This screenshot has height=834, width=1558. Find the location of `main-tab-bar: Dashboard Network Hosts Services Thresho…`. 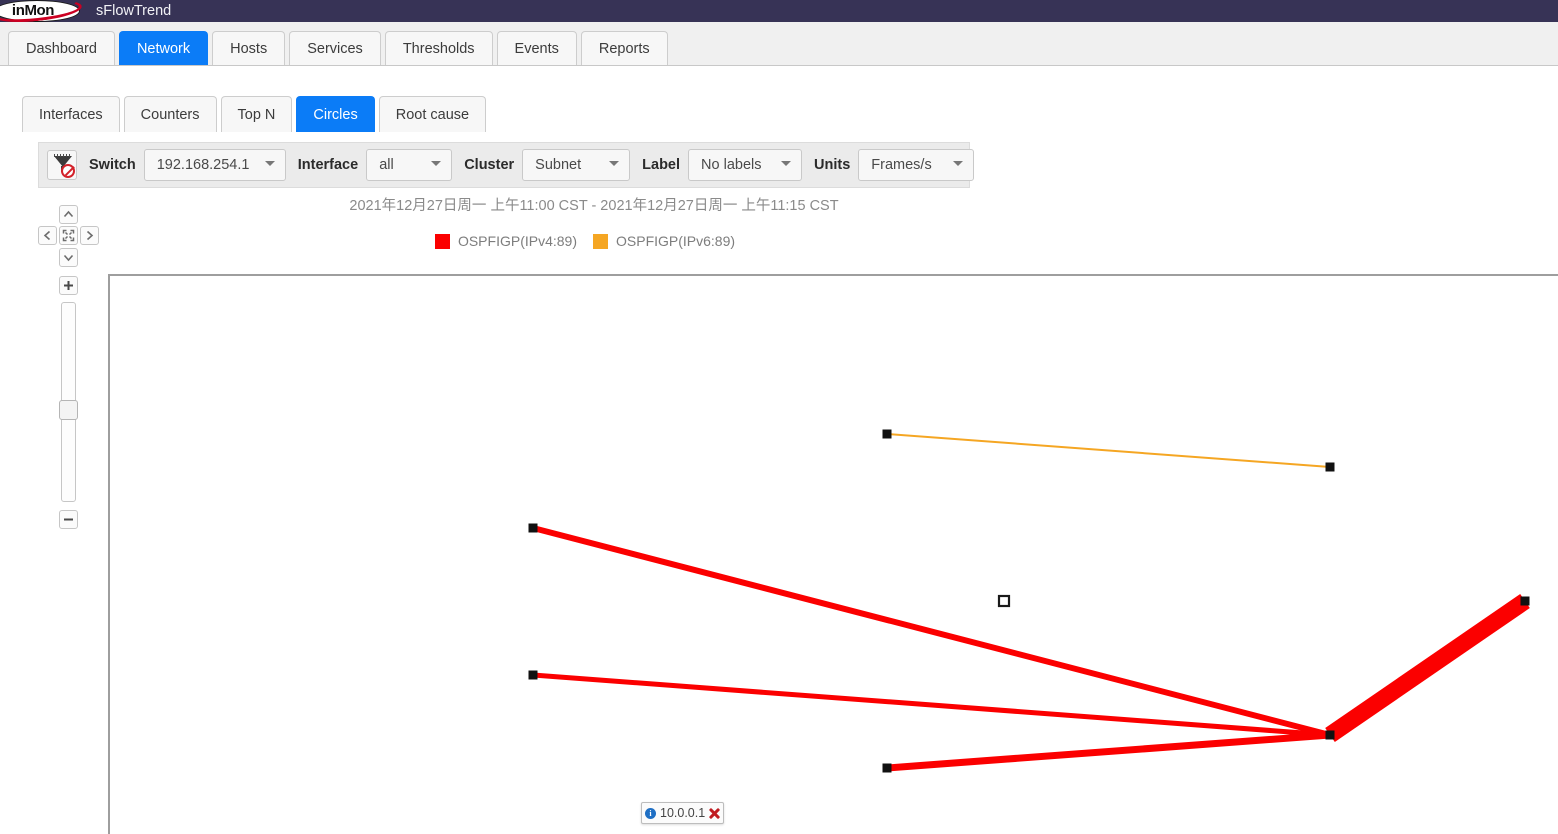

main-tab-bar: Dashboard Network Hosts Services Thresho… is located at coordinates (779, 44).